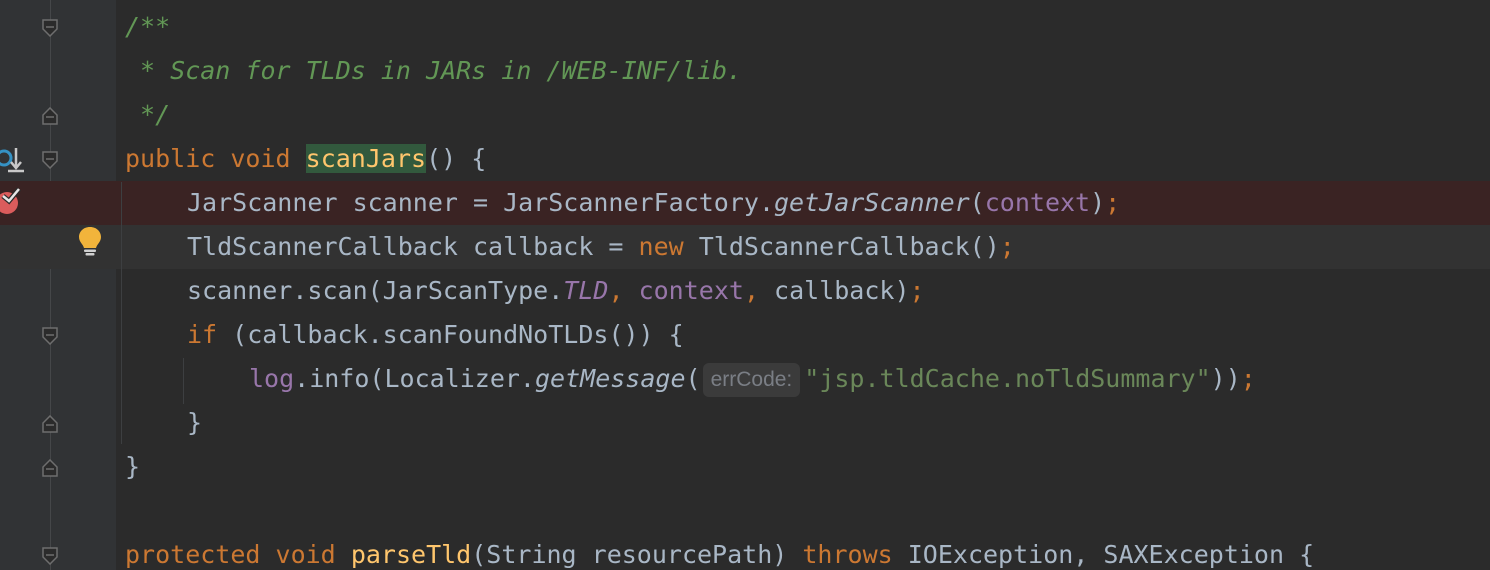 Image resolution: width=1490 pixels, height=570 pixels. What do you see at coordinates (872, 202) in the screenshot?
I see `static-method-call: getJarScanner` at bounding box center [872, 202].